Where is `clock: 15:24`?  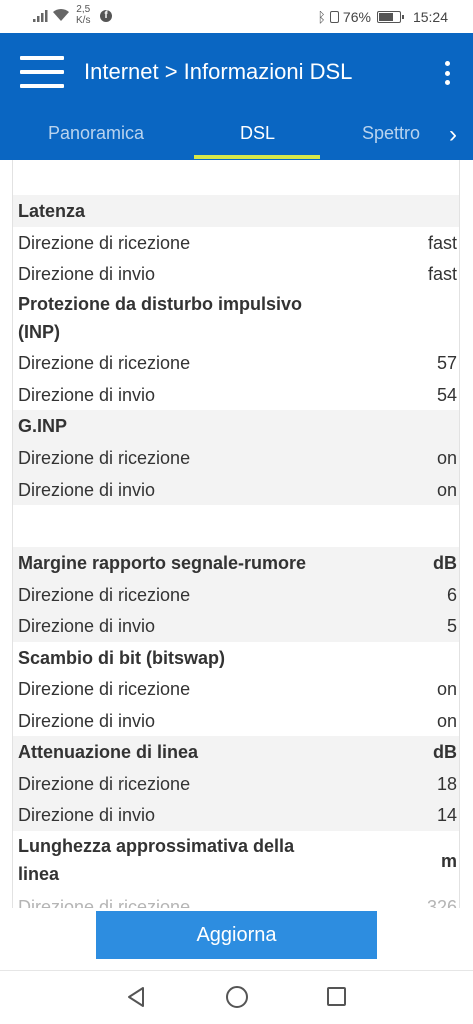 clock: 15:24 is located at coordinates (430, 16).